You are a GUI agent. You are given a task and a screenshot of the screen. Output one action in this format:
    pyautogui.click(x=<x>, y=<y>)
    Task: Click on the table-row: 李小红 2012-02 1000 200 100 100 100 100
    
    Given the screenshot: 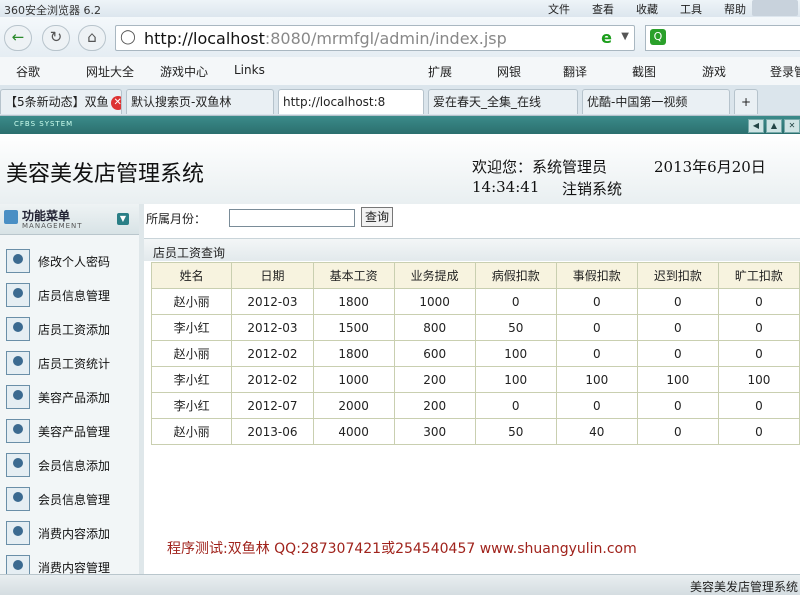 What is the action you would take?
    pyautogui.click(x=475, y=379)
    